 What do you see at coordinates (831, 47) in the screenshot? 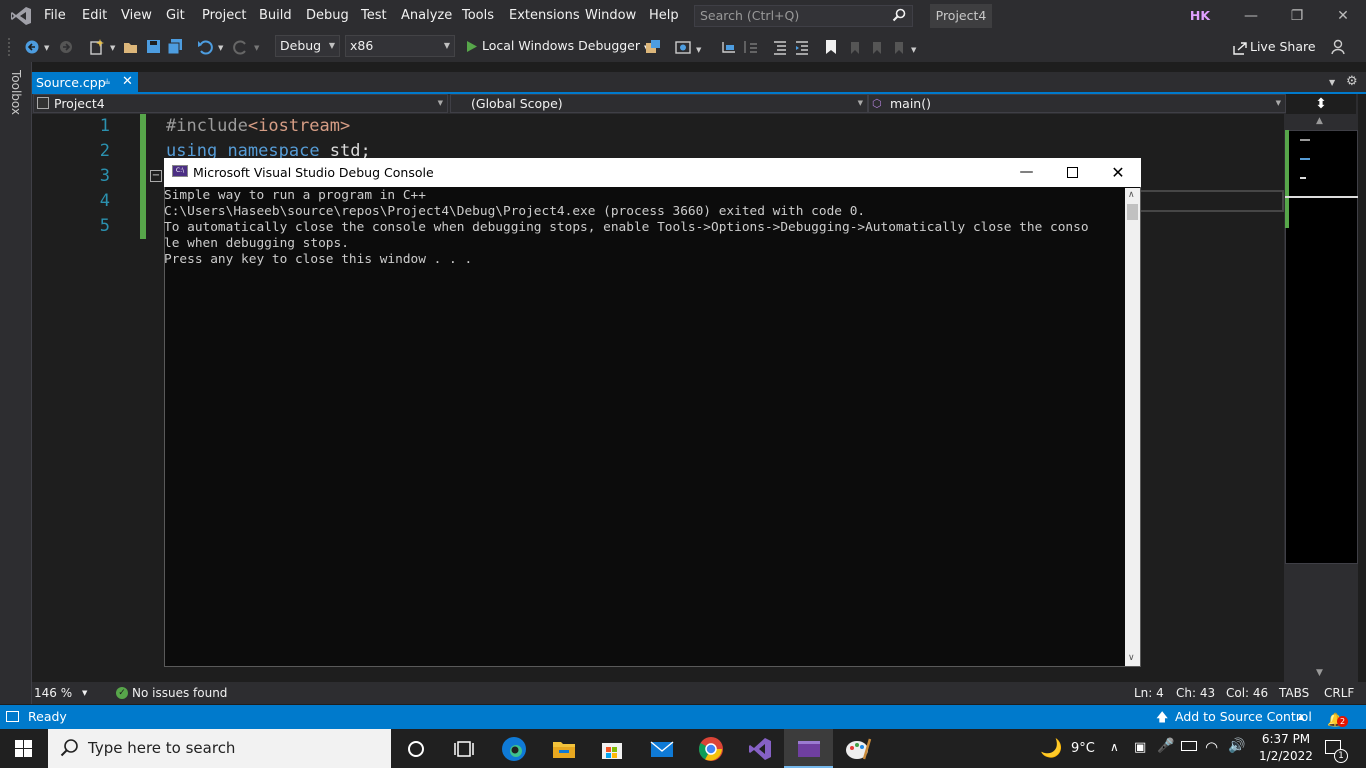
I see `bookmark-icon` at bounding box center [831, 47].